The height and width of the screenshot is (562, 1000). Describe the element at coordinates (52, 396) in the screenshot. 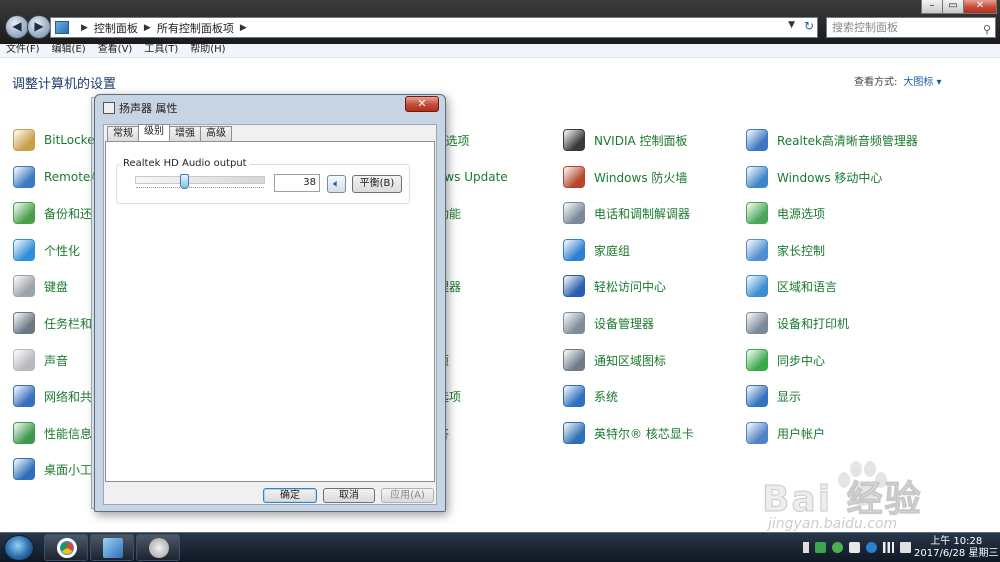

I see `cp-item-col1-7: 网络和共` at that location.